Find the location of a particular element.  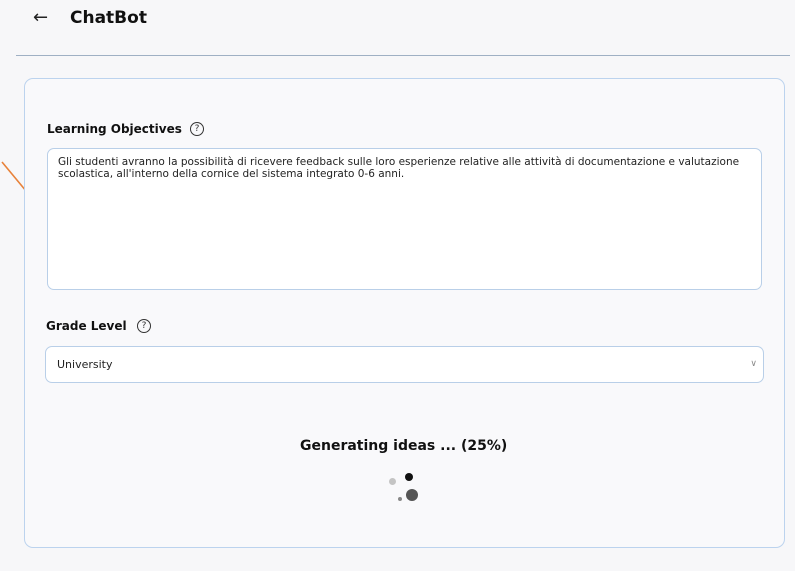

generation-status: Generating ideas ... (25%) is located at coordinates (404, 446).